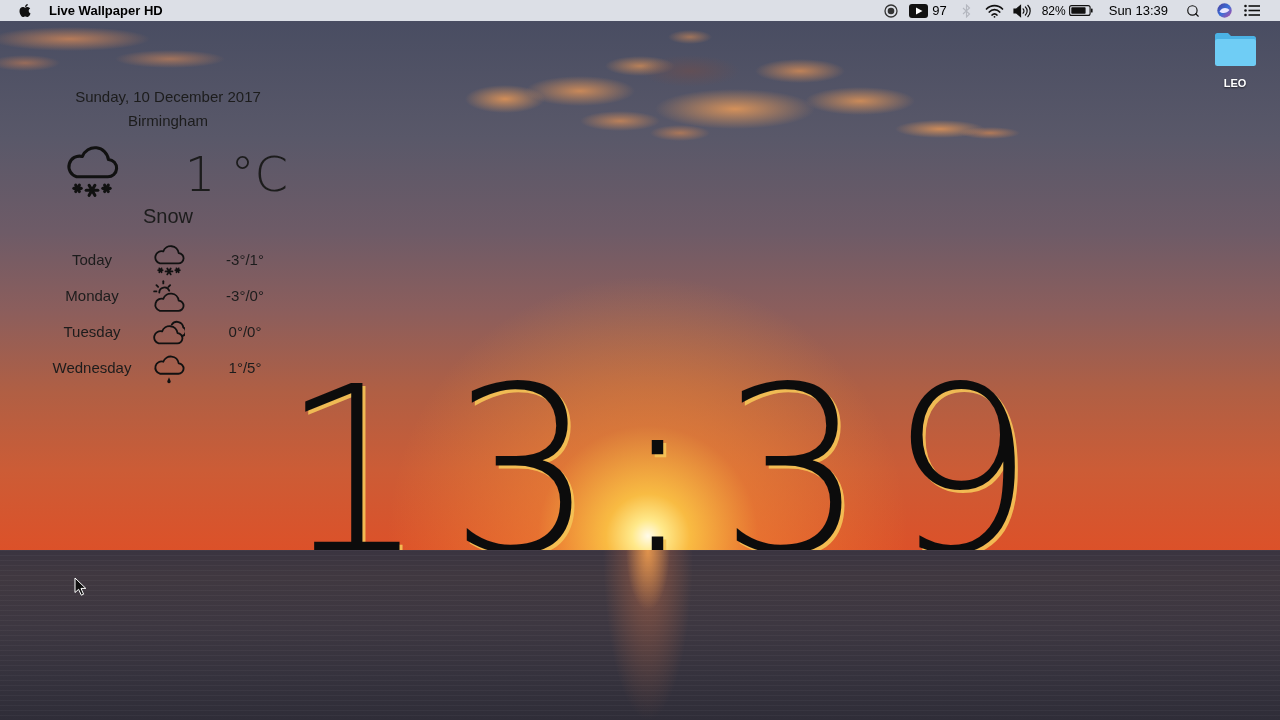 This screenshot has height=720, width=1280. What do you see at coordinates (1080, 10) in the screenshot?
I see `battery-icon` at bounding box center [1080, 10].